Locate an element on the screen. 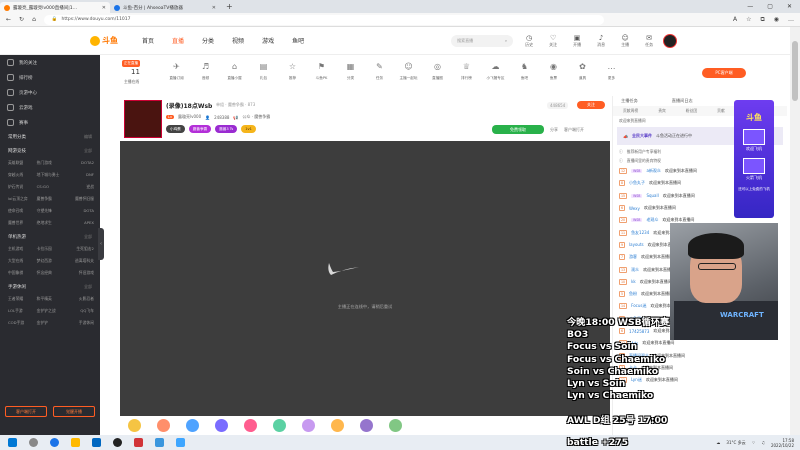  anchor-button: ☺ 主播 is located at coordinates (625, 41).